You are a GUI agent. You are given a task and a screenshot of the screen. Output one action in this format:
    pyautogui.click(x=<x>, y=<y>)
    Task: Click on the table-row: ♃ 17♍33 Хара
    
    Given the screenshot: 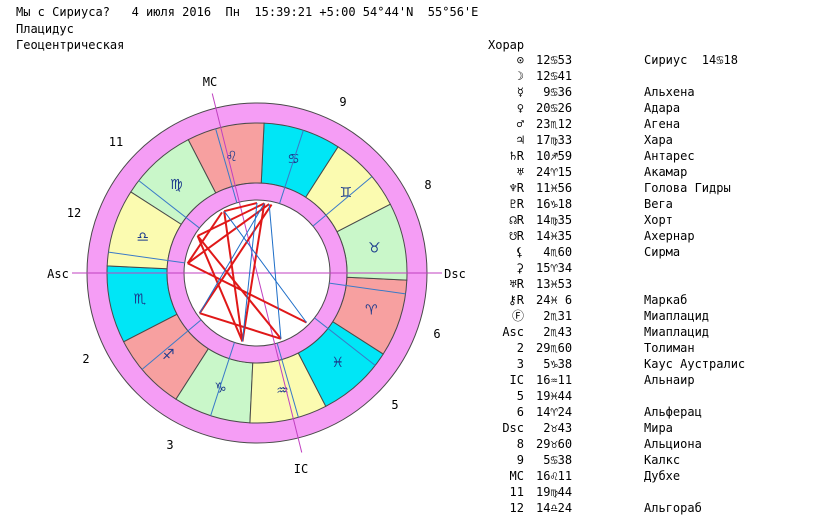 What is the action you would take?
    pyautogui.click(x=648, y=140)
    